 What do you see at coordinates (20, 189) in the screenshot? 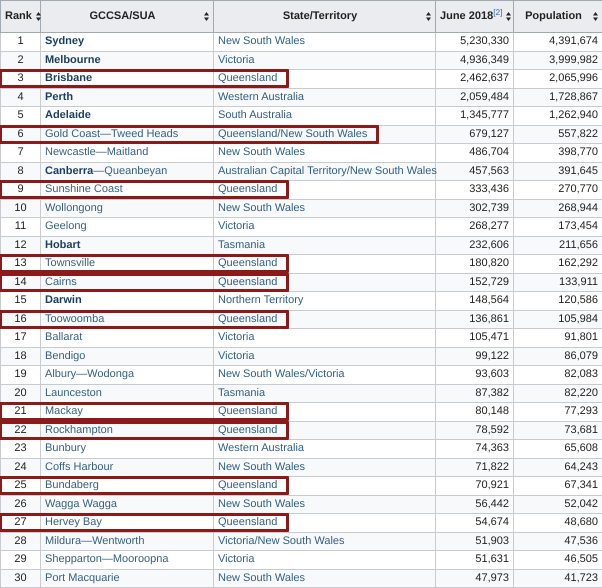
I see `rank-text: 9` at bounding box center [20, 189].